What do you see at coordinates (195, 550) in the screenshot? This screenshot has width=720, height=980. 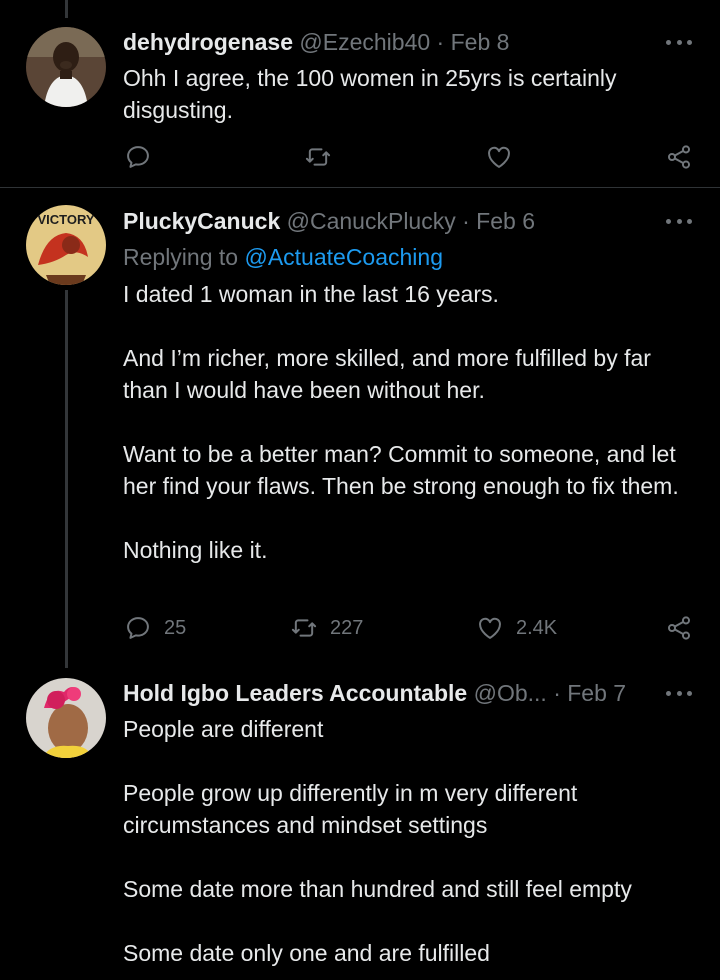 I see `tweet-paragraph: Nothing like it.` at bounding box center [195, 550].